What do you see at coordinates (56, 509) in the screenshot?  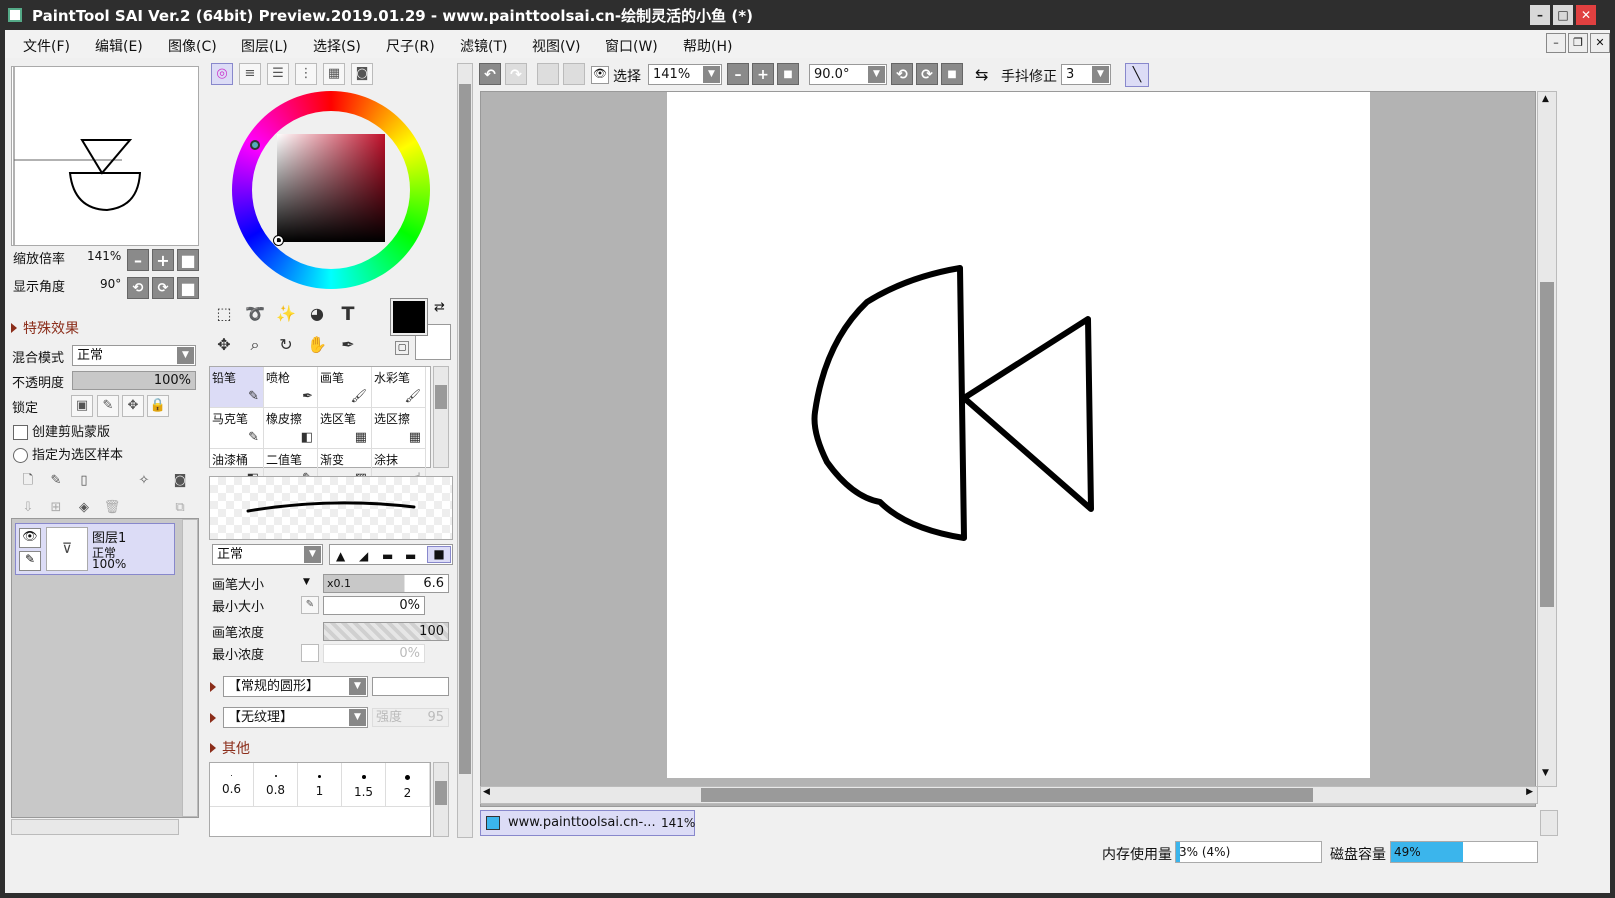 I see `merge-down-icon: ⊞` at bounding box center [56, 509].